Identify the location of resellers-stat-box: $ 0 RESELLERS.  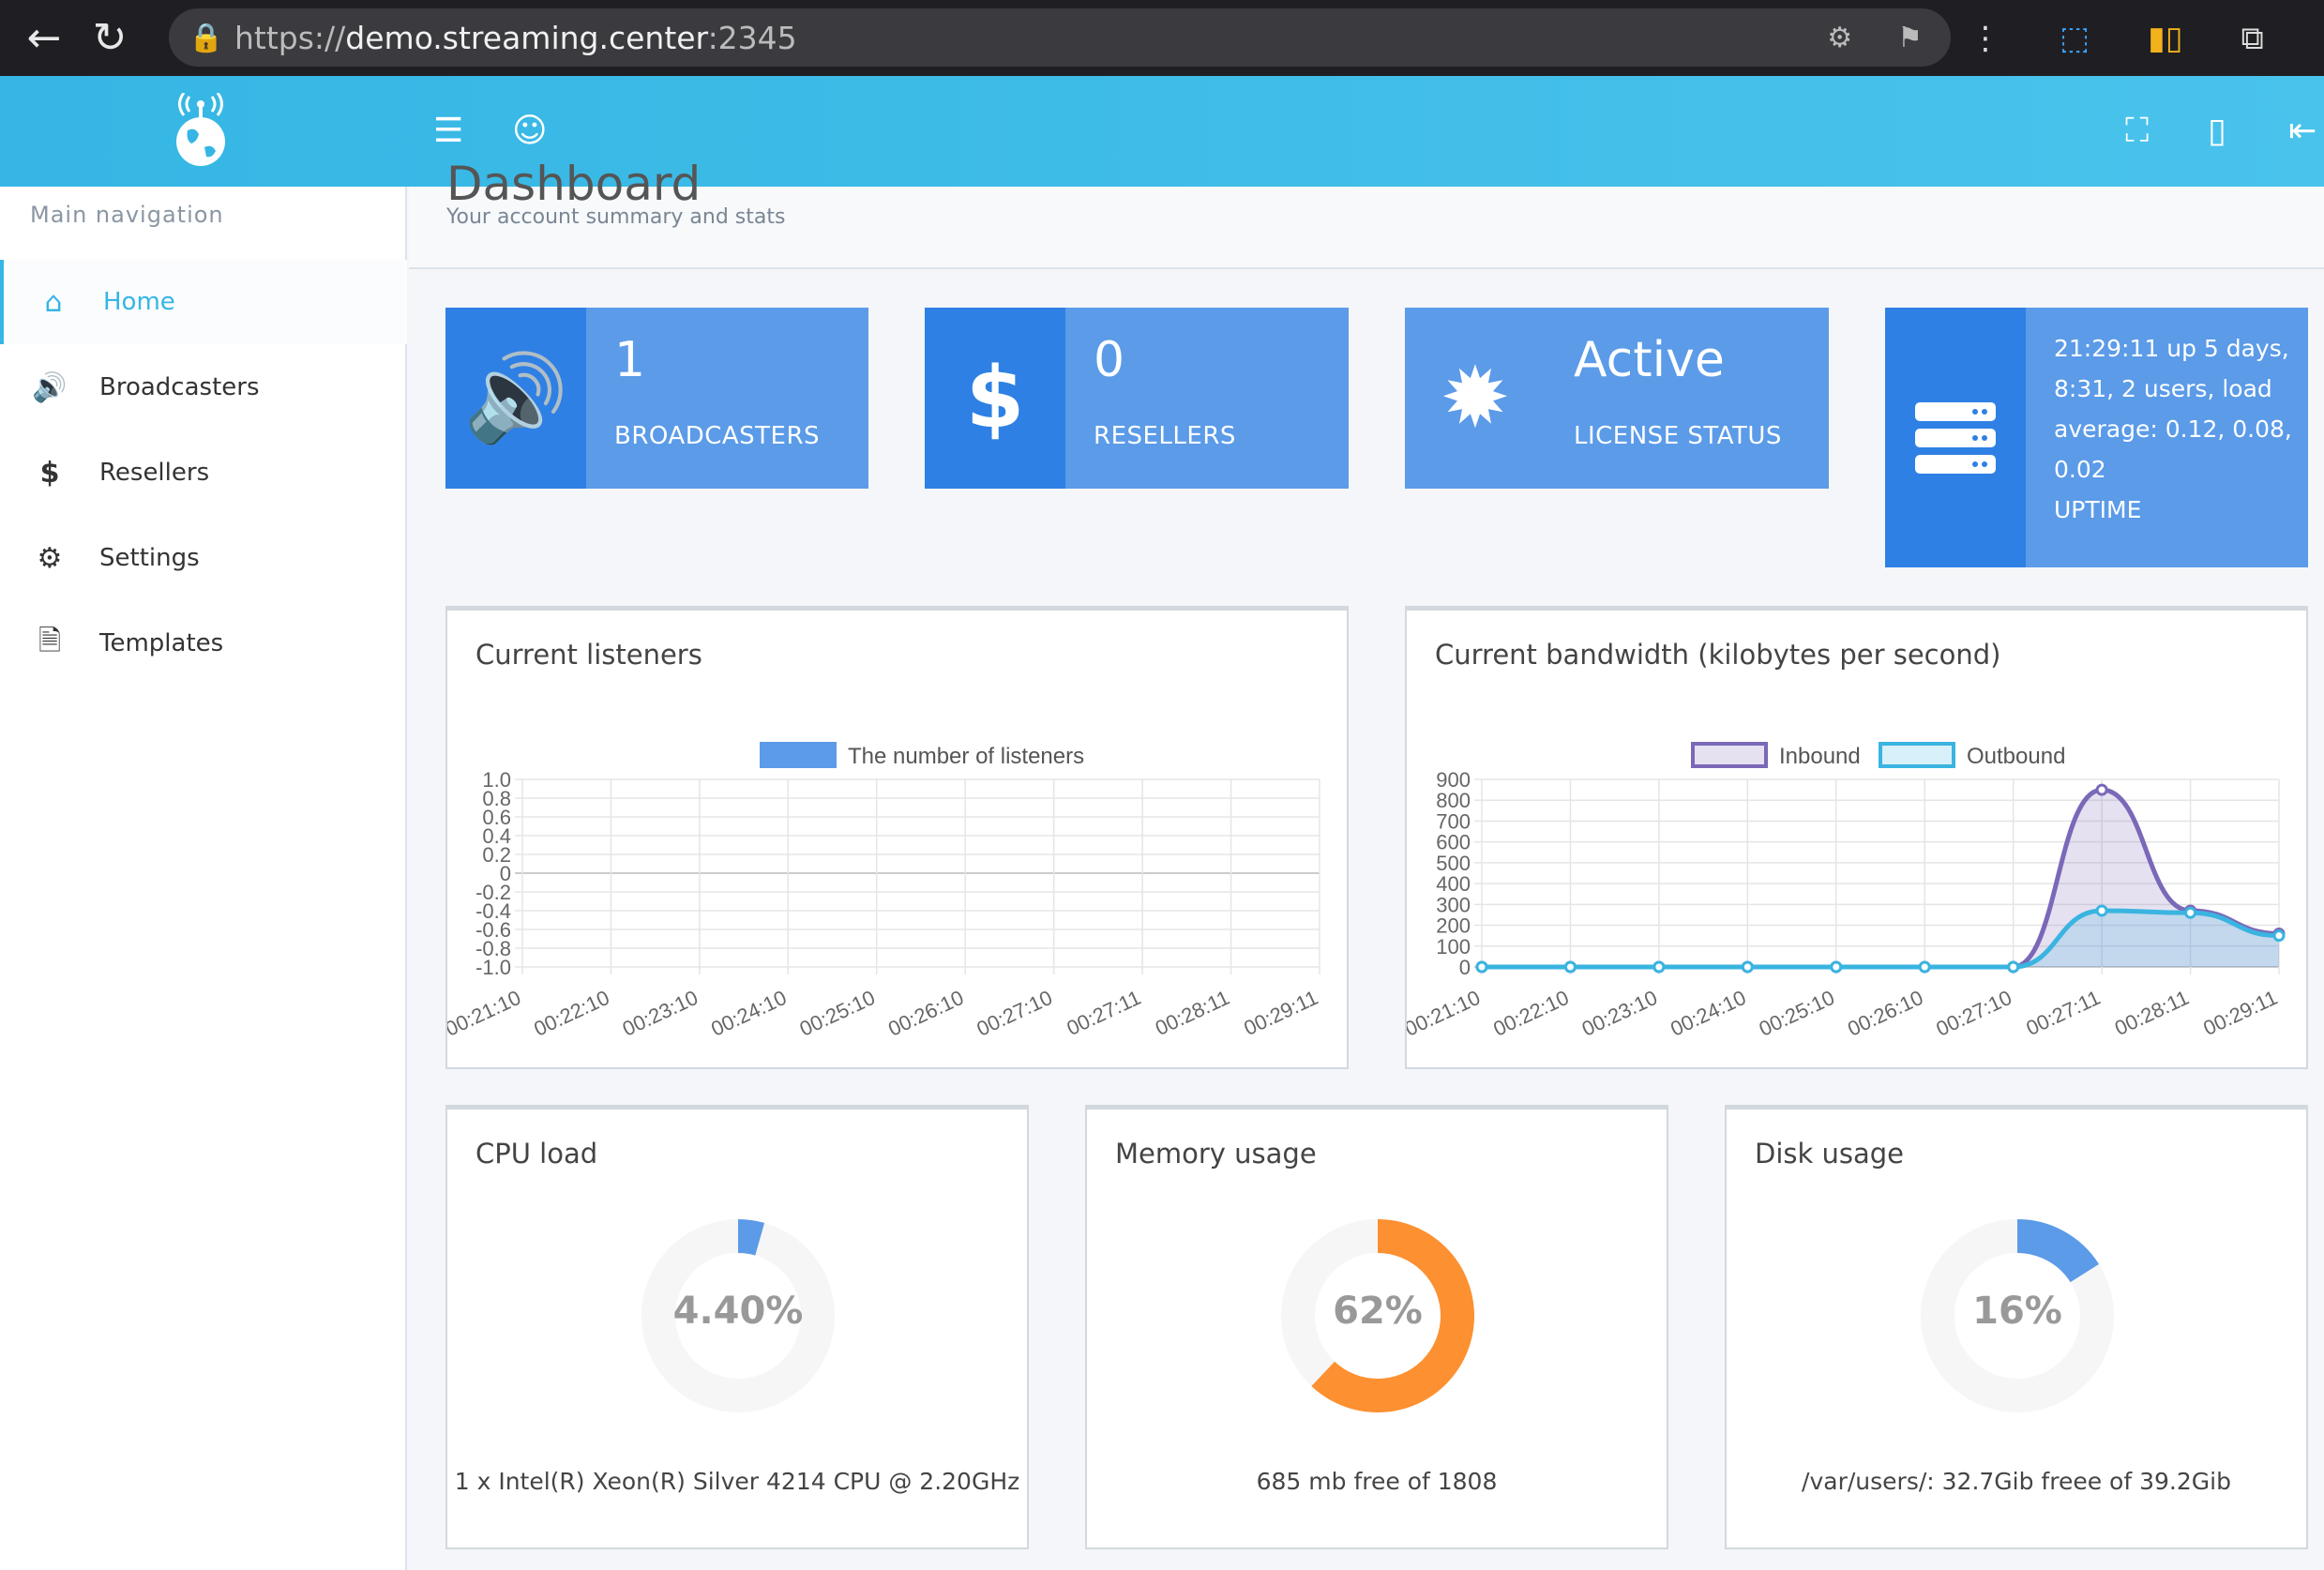
(1137, 398).